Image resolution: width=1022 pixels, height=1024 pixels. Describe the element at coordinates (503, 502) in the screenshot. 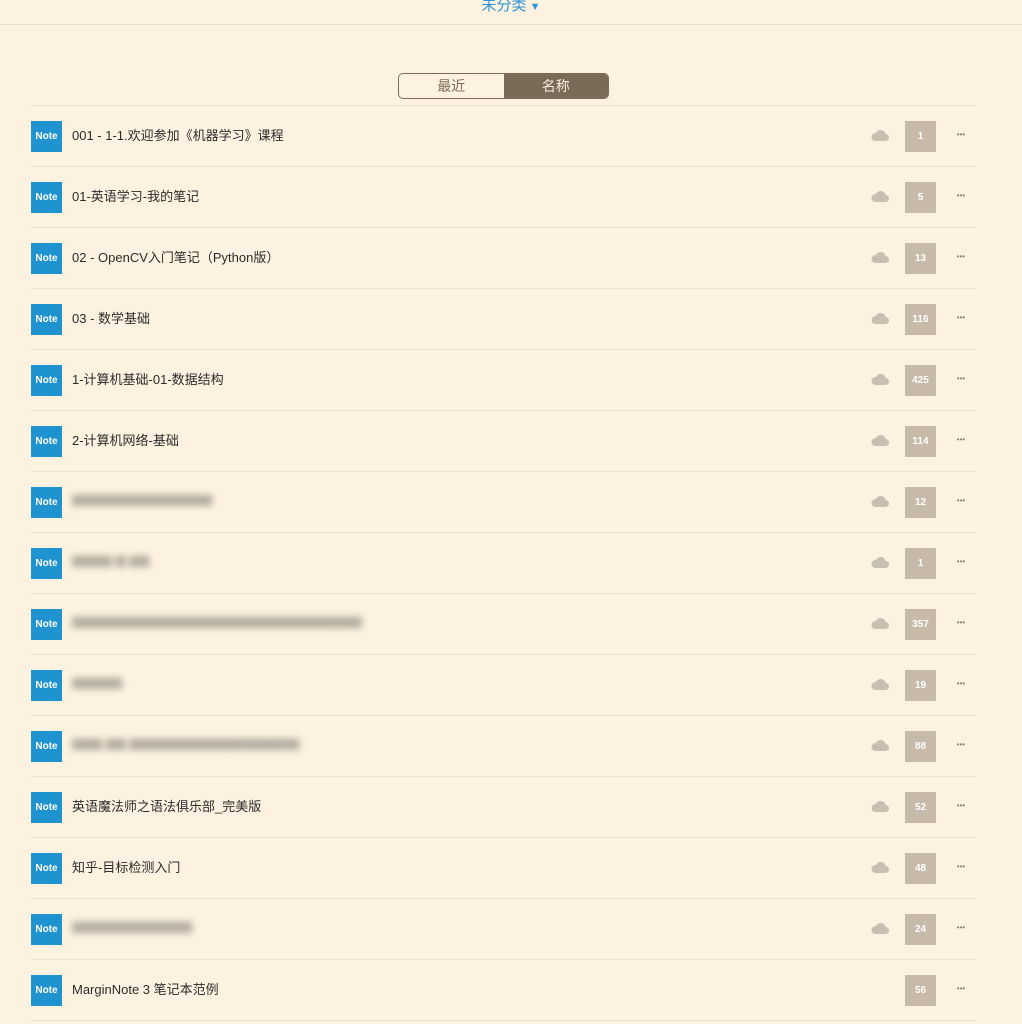

I see `notebook-row: Note ▆▆▆▆▆▆▆▆▆▆▆▆▆▆ 12 •••` at that location.